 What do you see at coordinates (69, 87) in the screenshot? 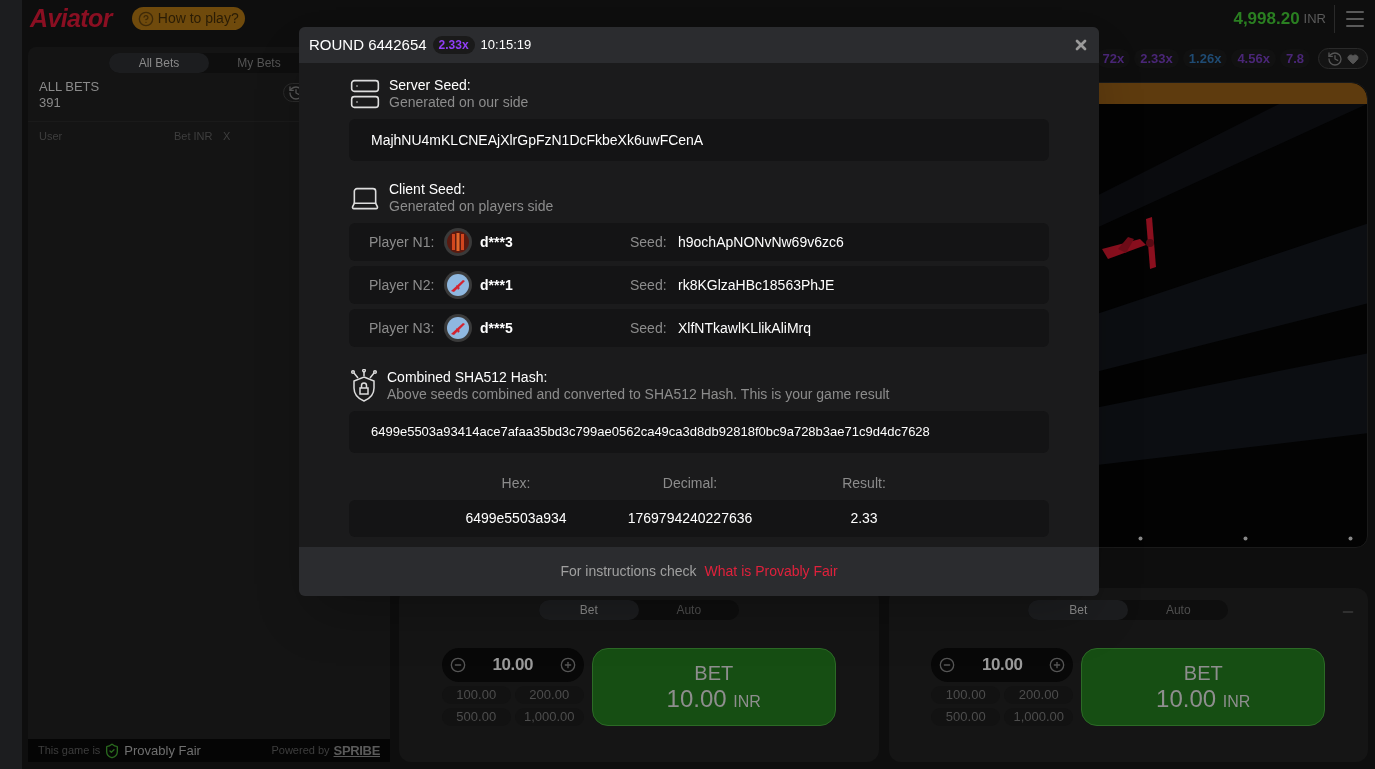
I see `all-bets-title: ALL BETS` at bounding box center [69, 87].